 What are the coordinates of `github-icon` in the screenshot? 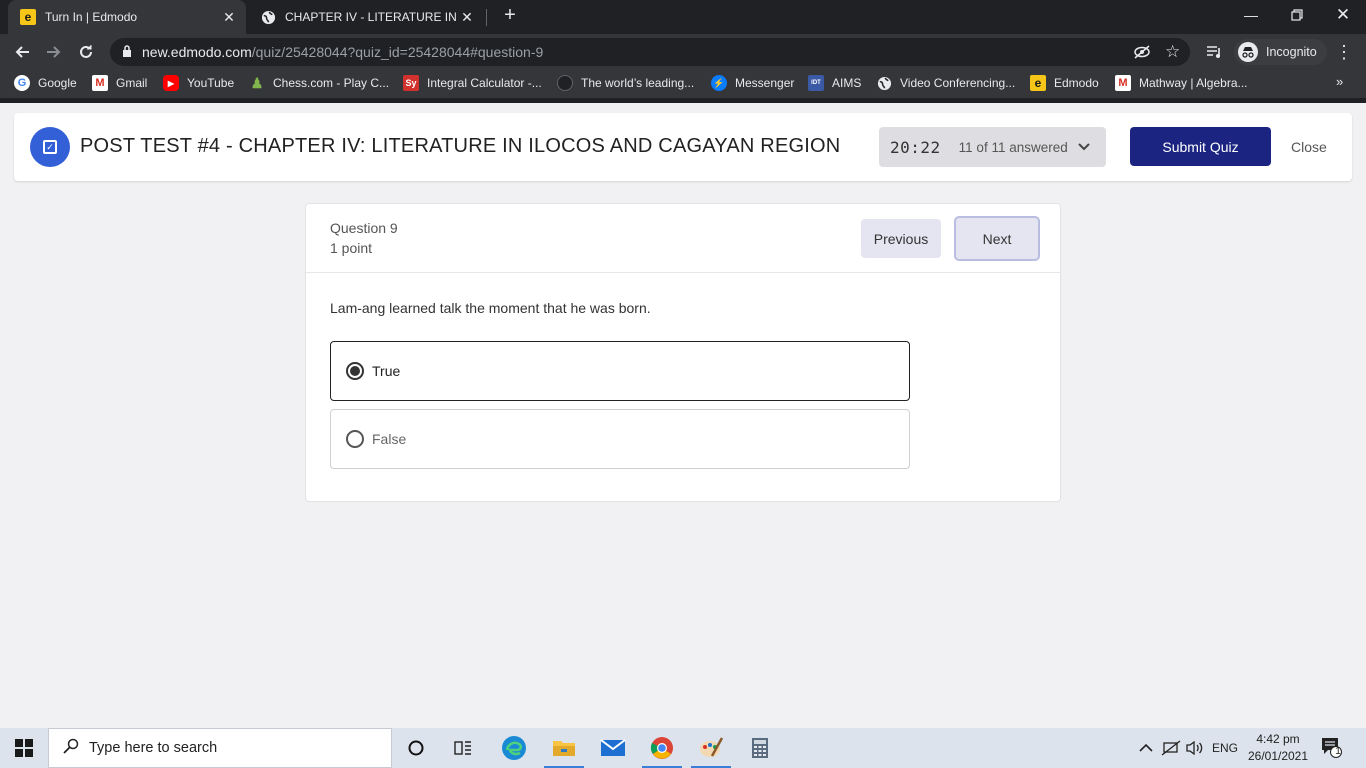 It's located at (565, 83).